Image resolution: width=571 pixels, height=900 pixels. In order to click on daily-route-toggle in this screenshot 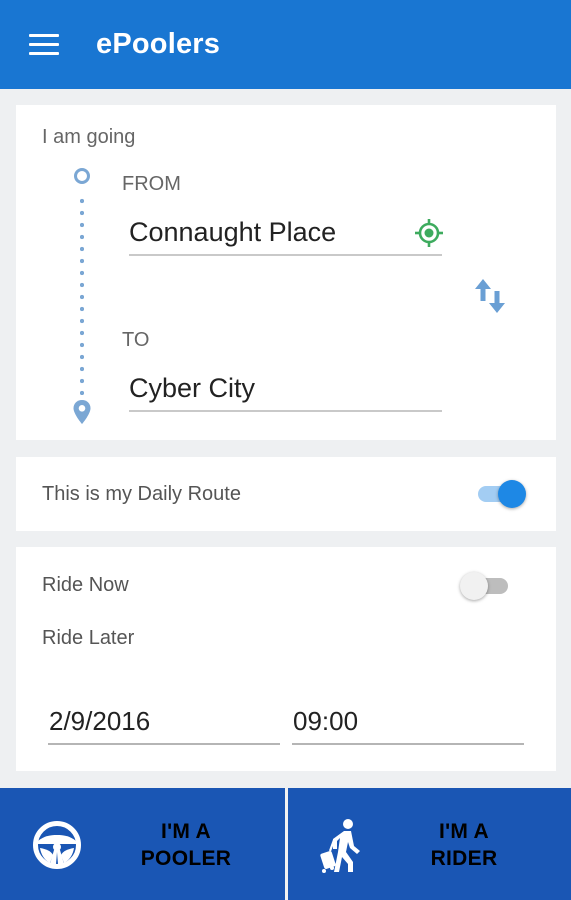, I will do `click(500, 494)`.